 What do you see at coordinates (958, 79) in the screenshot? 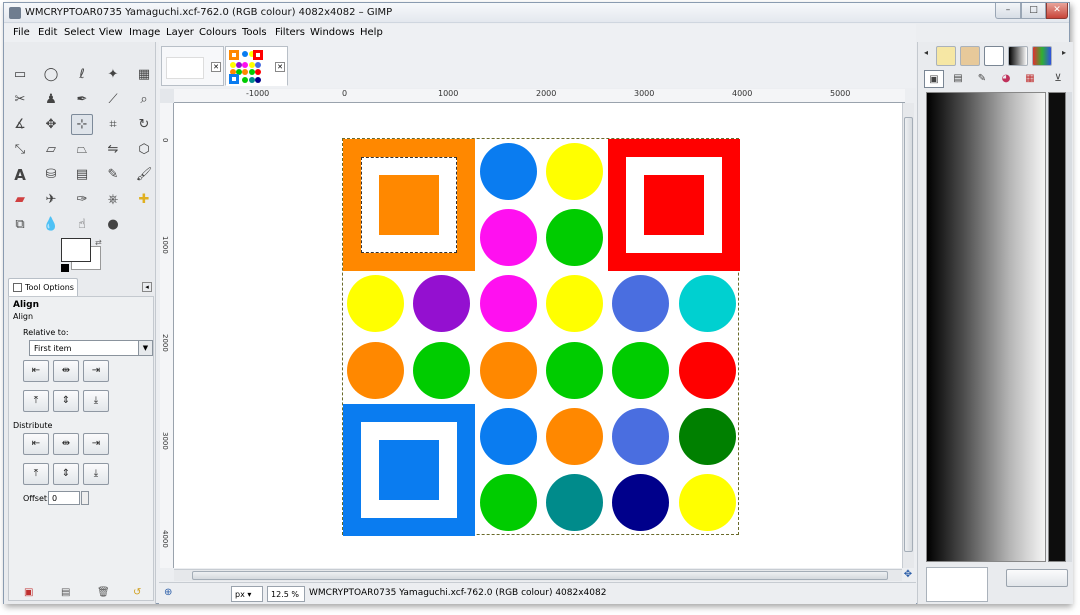
I see `tab-device-status: ▤` at bounding box center [958, 79].